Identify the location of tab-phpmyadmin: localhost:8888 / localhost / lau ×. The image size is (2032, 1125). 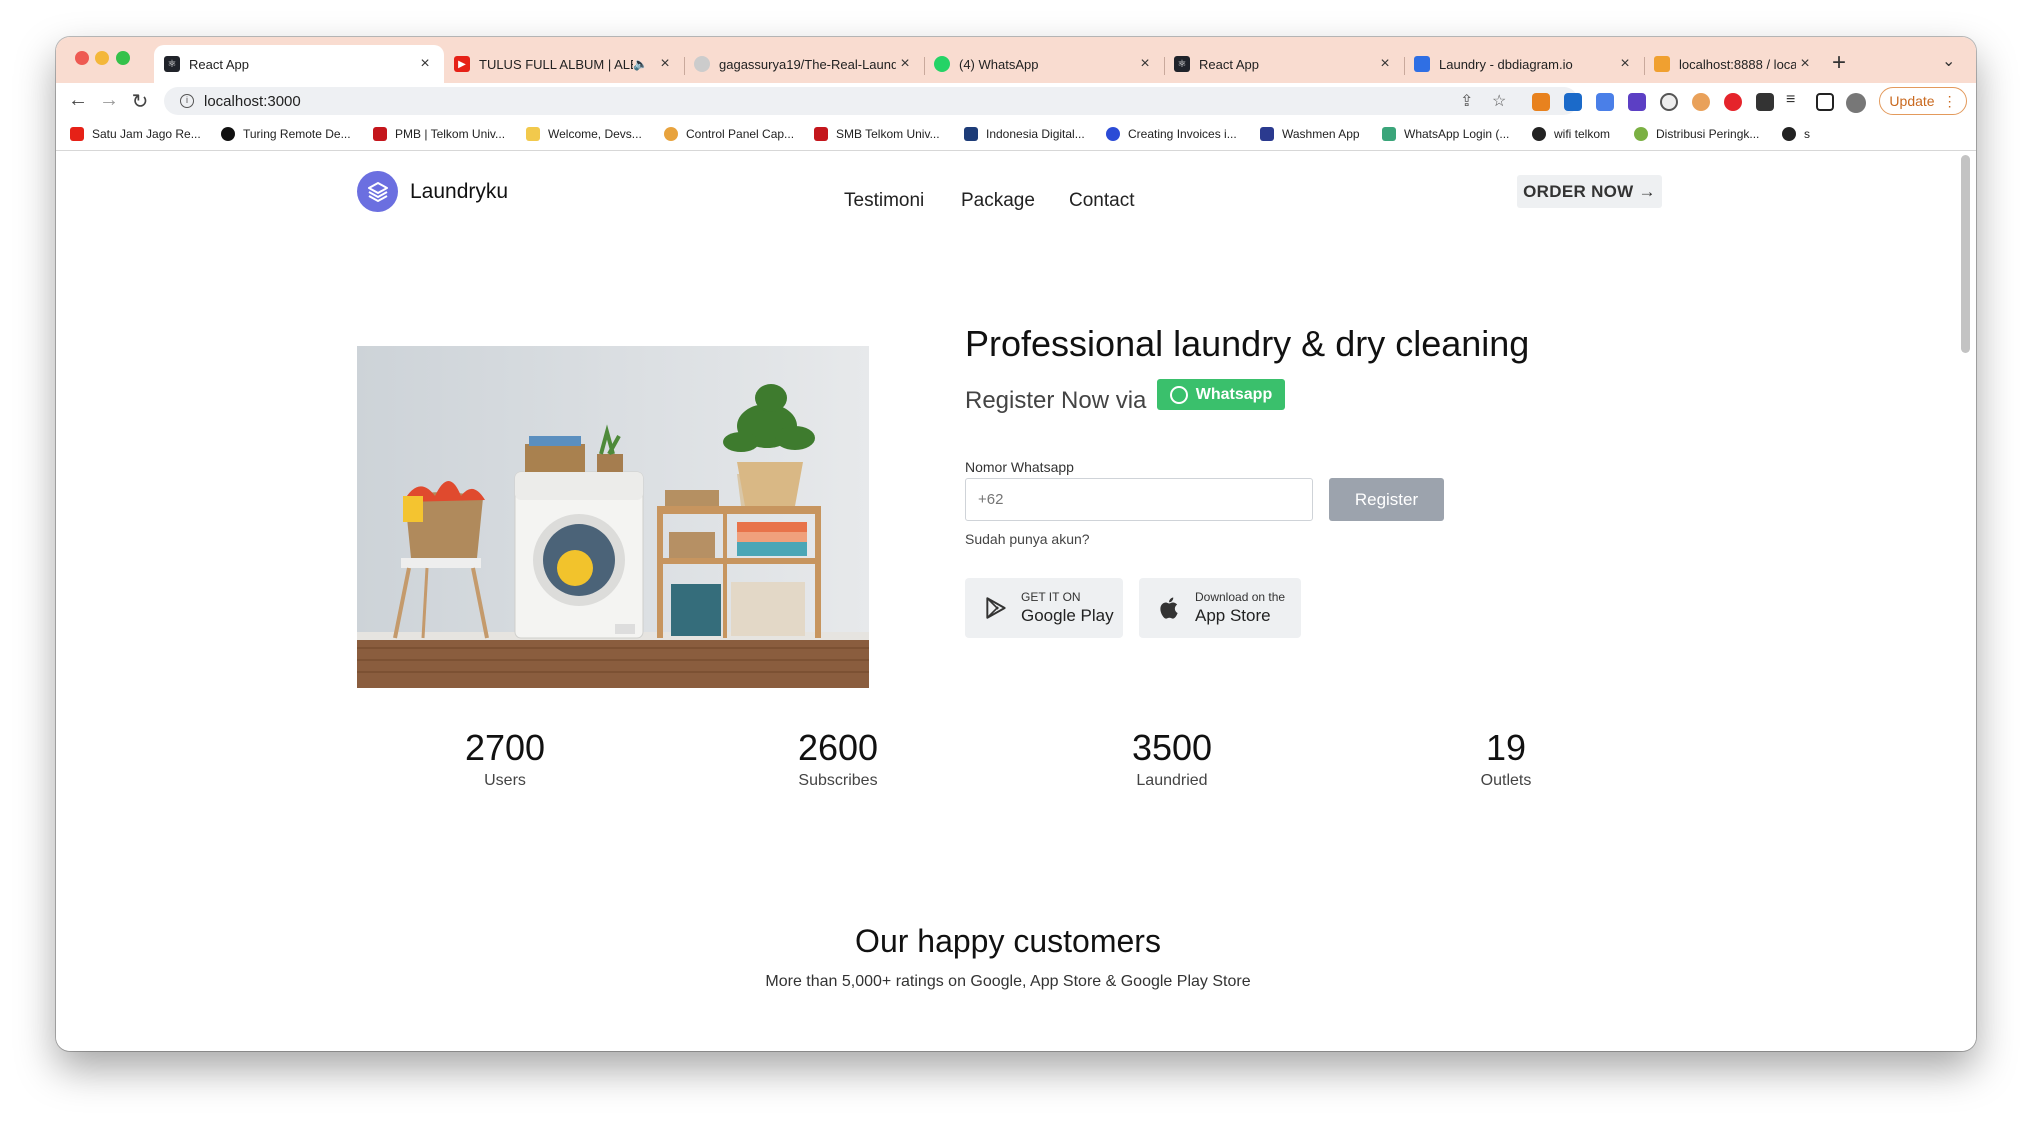
(1734, 64).